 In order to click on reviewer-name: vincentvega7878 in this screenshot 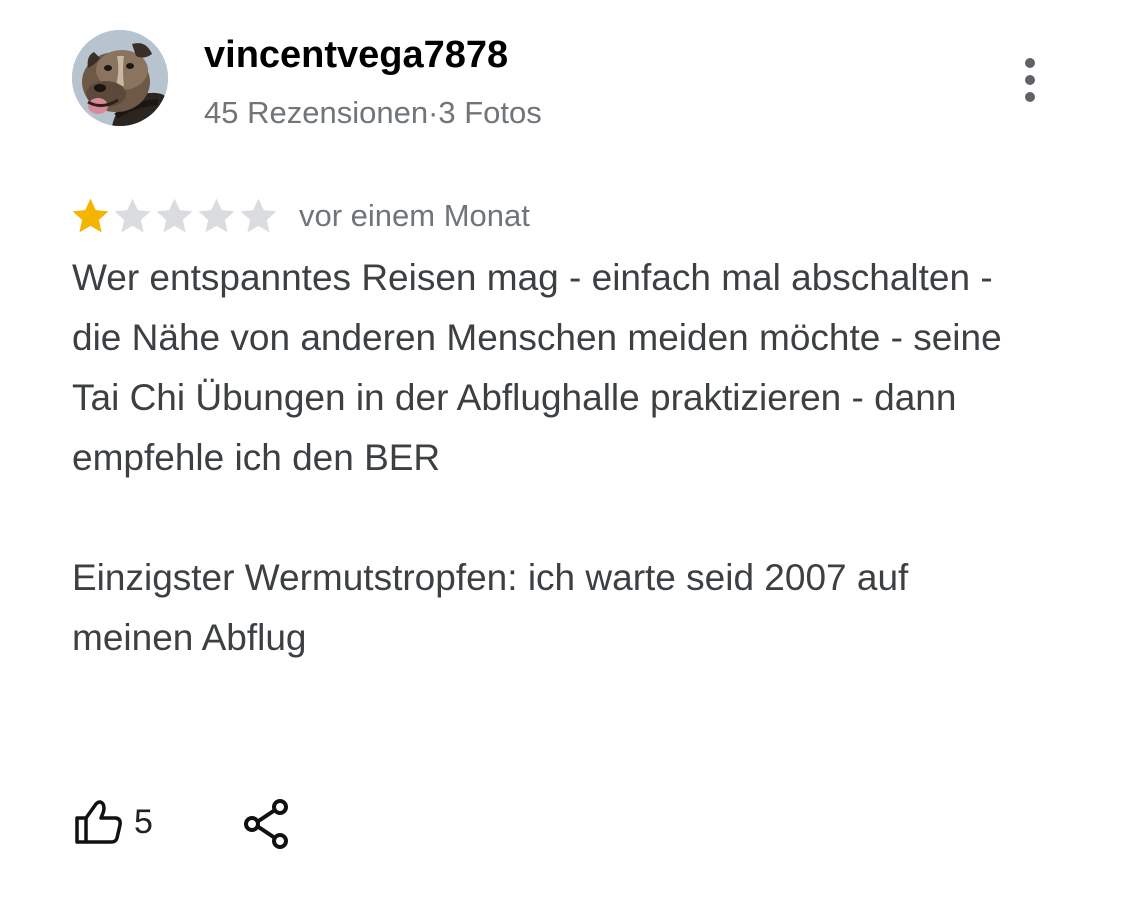, I will do `click(356, 55)`.